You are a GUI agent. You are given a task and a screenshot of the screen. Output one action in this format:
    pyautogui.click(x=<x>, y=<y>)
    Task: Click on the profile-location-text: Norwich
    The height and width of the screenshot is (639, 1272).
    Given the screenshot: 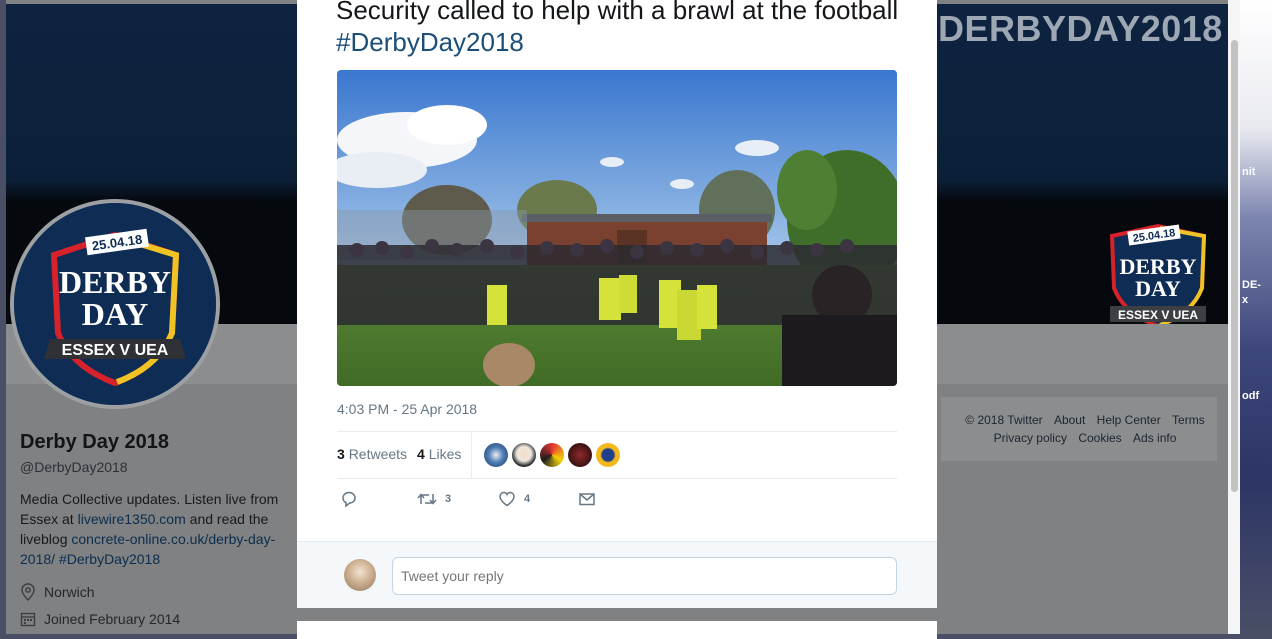 What is the action you would take?
    pyautogui.click(x=69, y=592)
    